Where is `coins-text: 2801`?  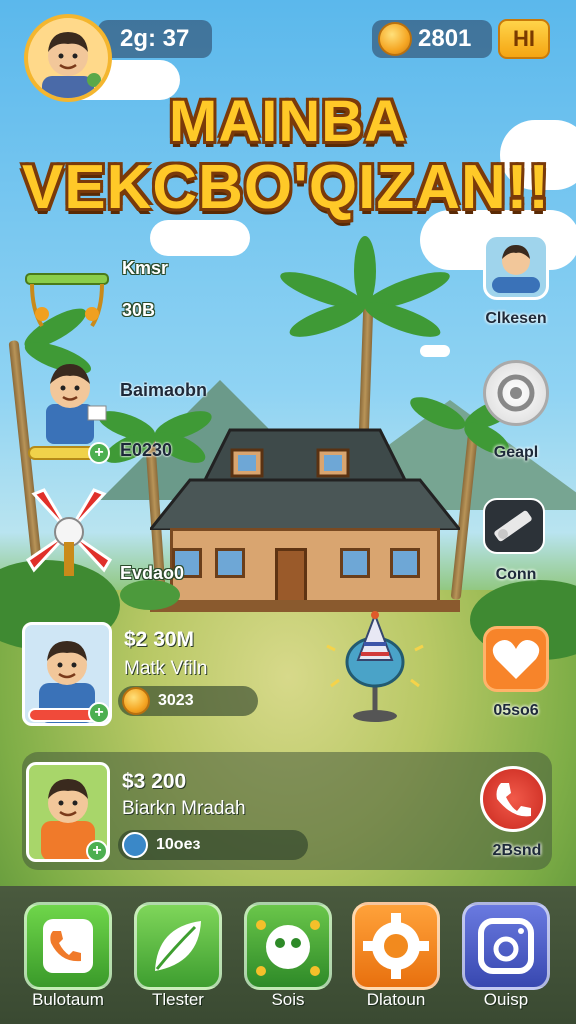 coins-text: 2801 is located at coordinates (445, 38).